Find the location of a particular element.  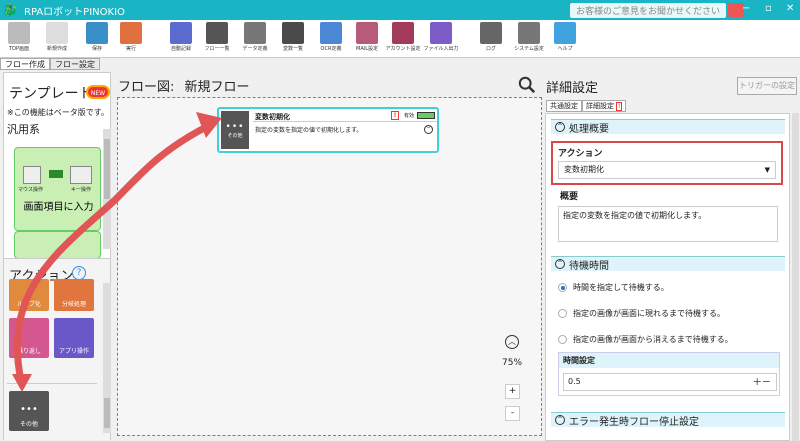

zoom-out-button: - is located at coordinates (512, 413).